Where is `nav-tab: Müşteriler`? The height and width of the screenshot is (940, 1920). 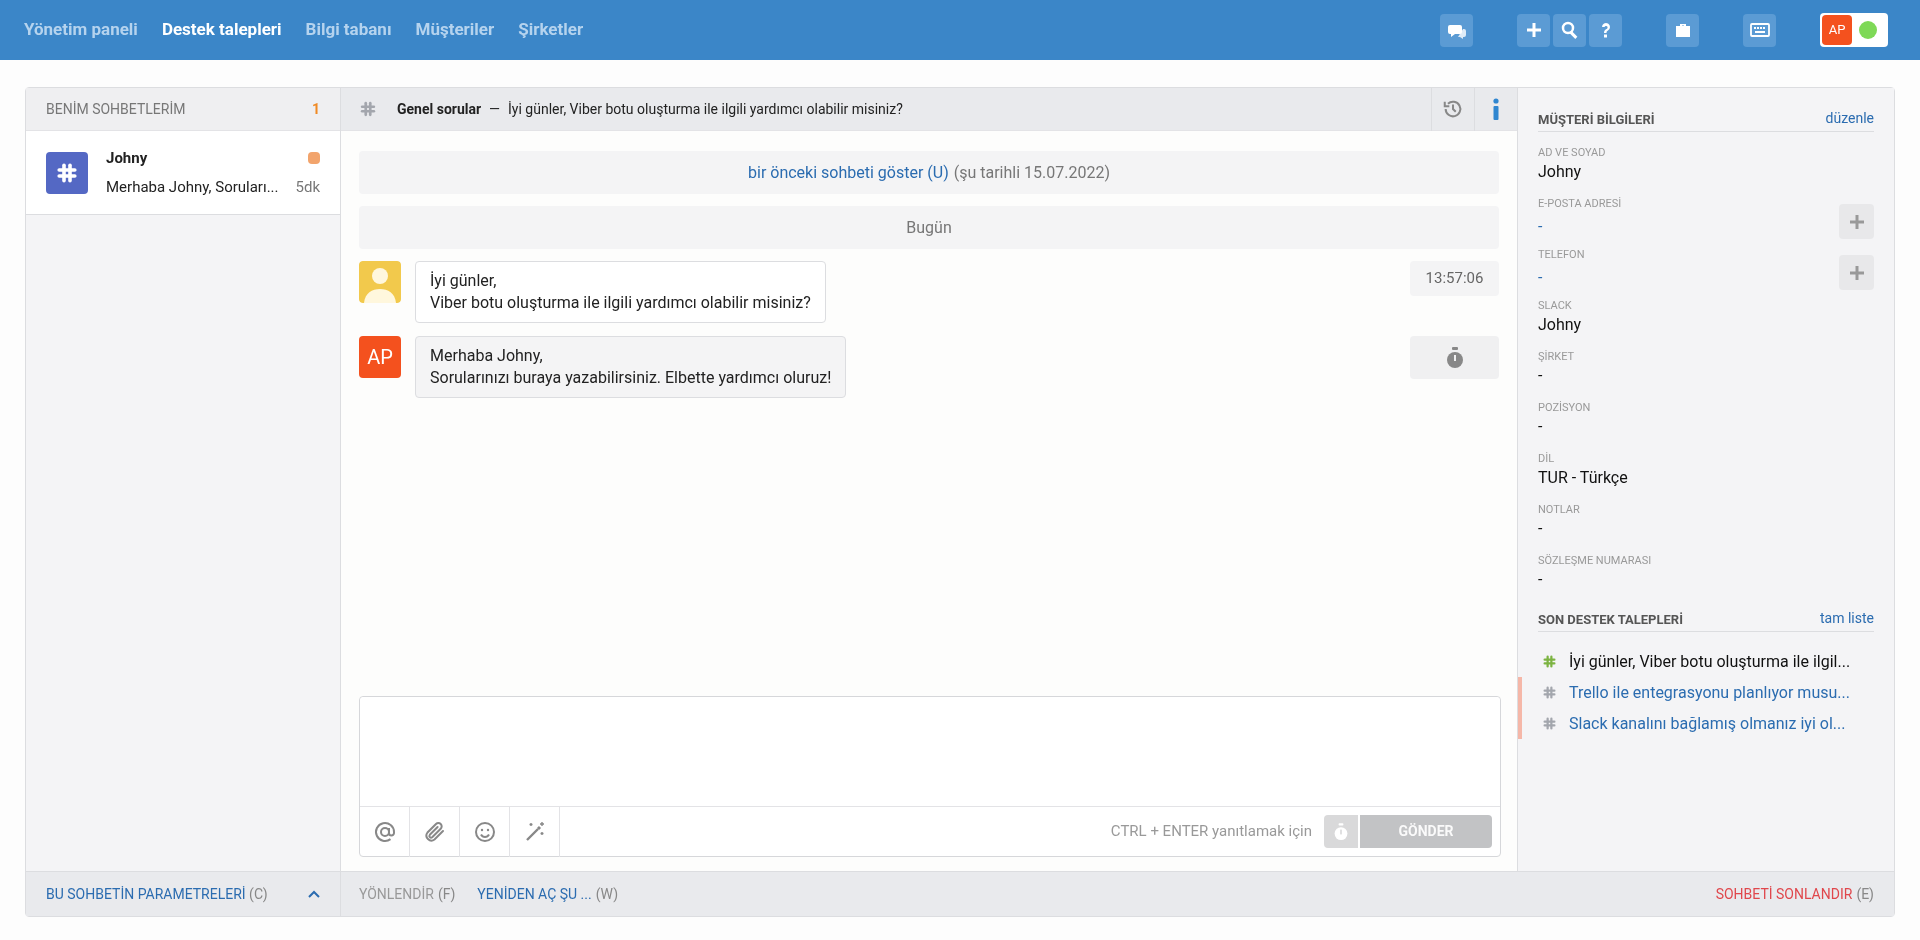
nav-tab: Müşteriler is located at coordinates (455, 30).